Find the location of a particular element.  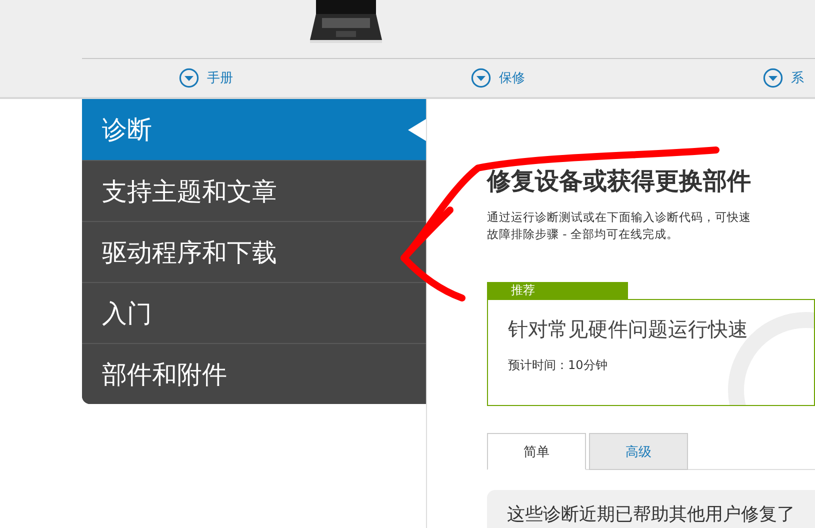

page-title: 修复设备或获得更换部件 is located at coordinates (619, 181).